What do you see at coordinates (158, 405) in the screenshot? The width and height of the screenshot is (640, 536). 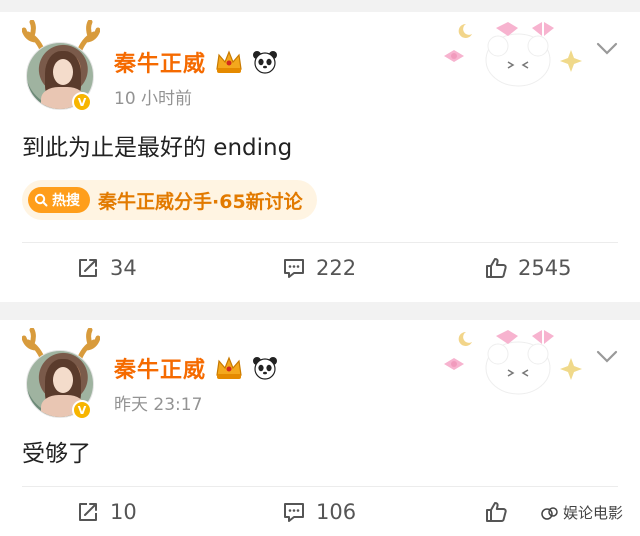 I see `post-time: 昨天 23:17` at bounding box center [158, 405].